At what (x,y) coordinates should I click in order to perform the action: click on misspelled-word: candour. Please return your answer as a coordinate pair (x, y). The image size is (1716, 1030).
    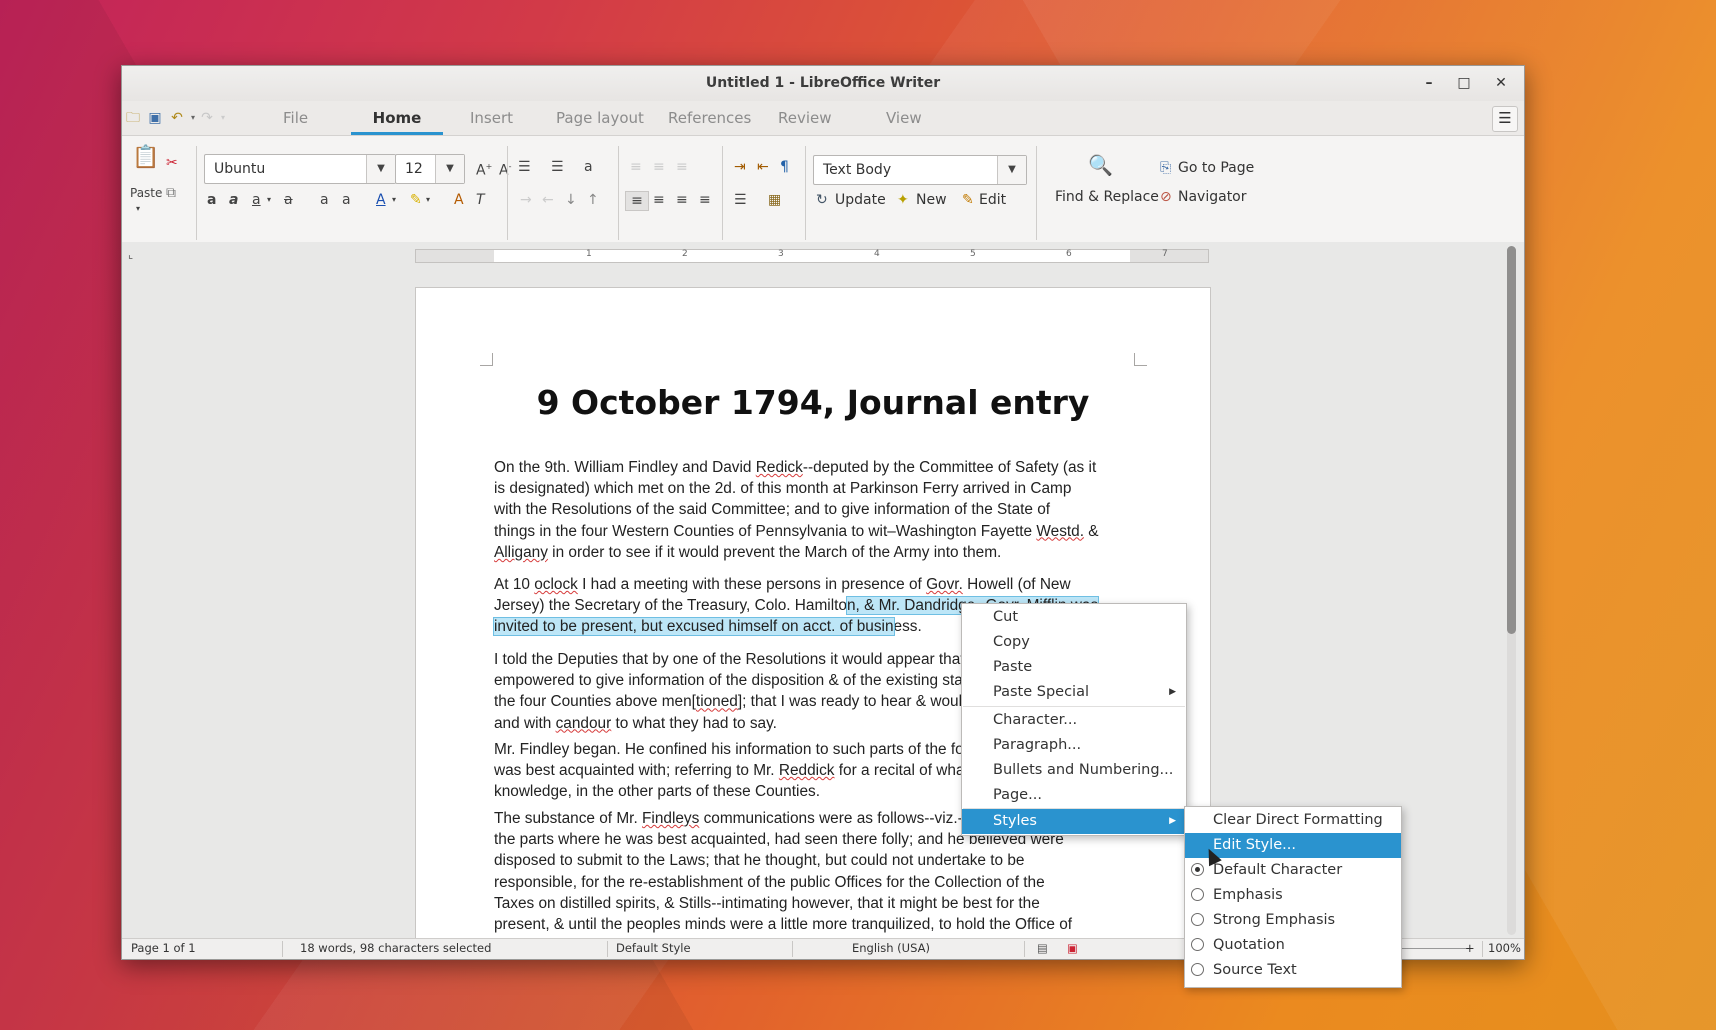
    Looking at the image, I should click on (584, 723).